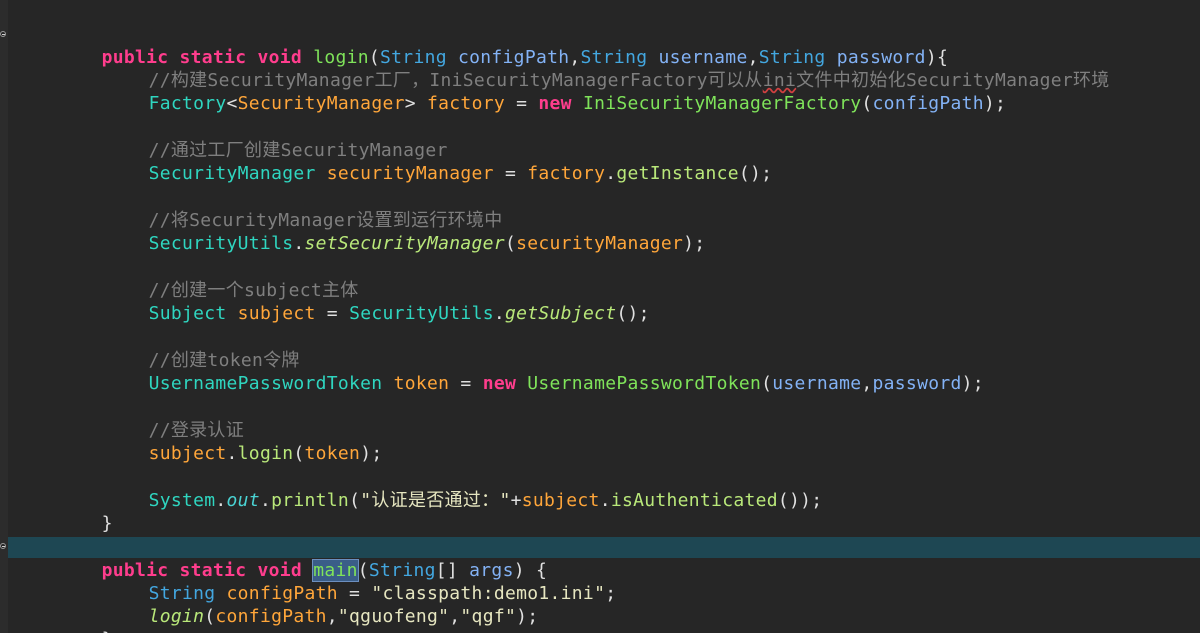  I want to click on class-name: System, so click(182, 500).